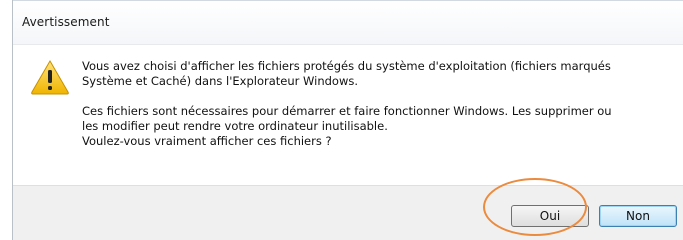 Image resolution: width=683 pixels, height=240 pixels. What do you see at coordinates (638, 216) in the screenshot?
I see `no-button: Non` at bounding box center [638, 216].